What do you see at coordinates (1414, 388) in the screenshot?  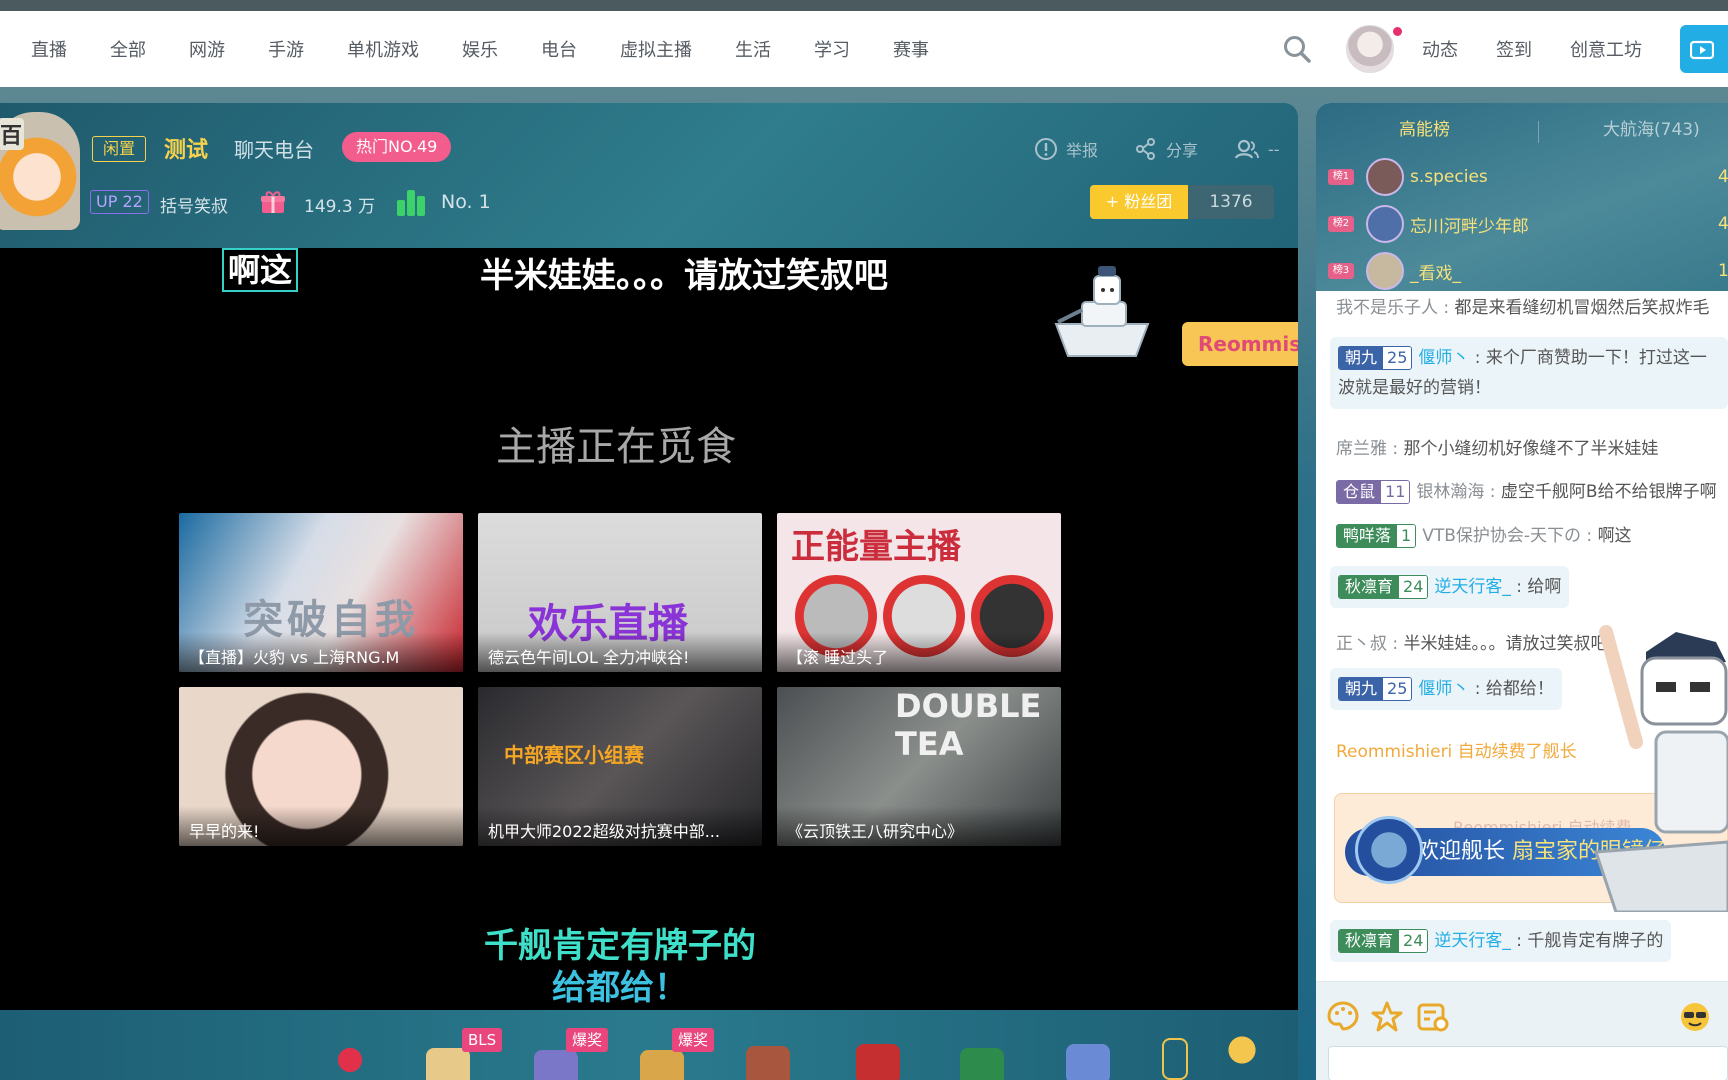 I see `chat-text: 波就是最好的营销！` at bounding box center [1414, 388].